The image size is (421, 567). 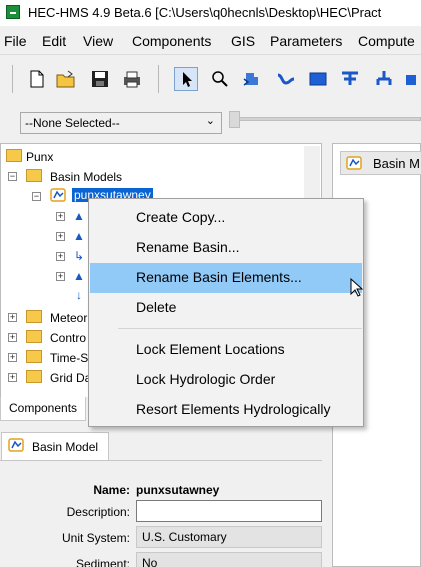 I want to click on menu-item-lock-element-locations: Lock Element Locations, so click(x=226, y=350).